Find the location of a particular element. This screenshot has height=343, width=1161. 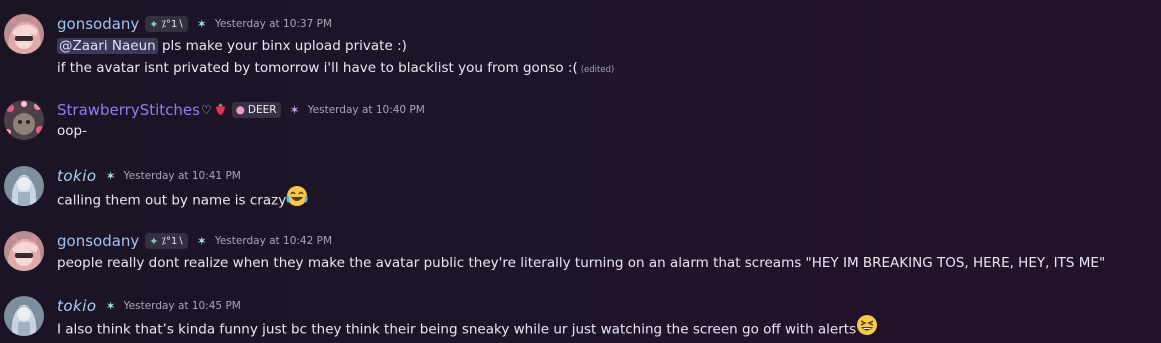

message-text: calling them out by name is crazy is located at coordinates (172, 200).